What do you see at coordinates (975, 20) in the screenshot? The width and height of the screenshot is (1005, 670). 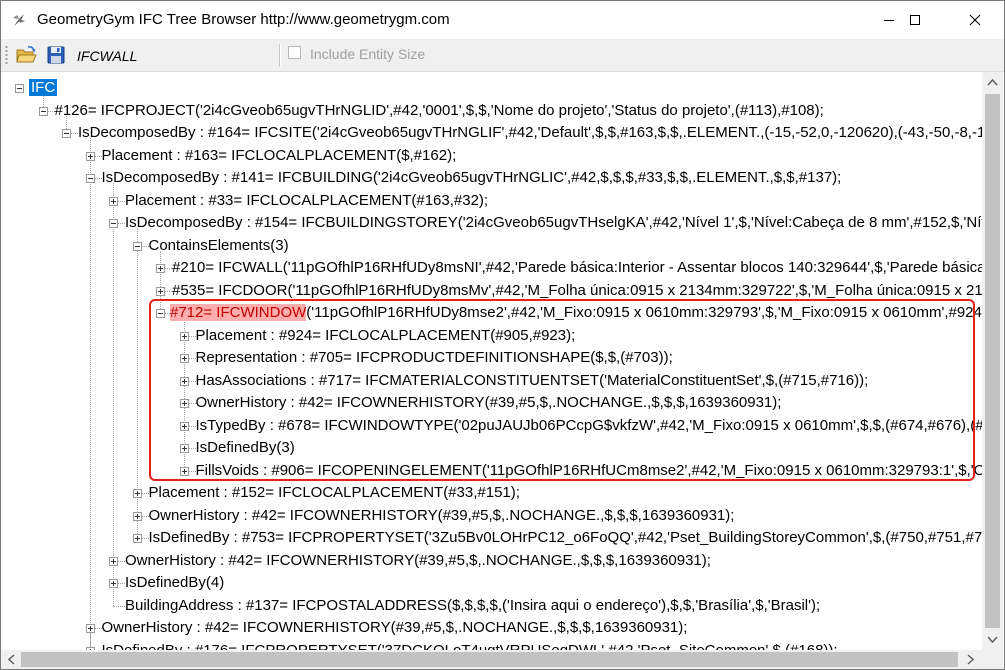 I see `close-button` at bounding box center [975, 20].